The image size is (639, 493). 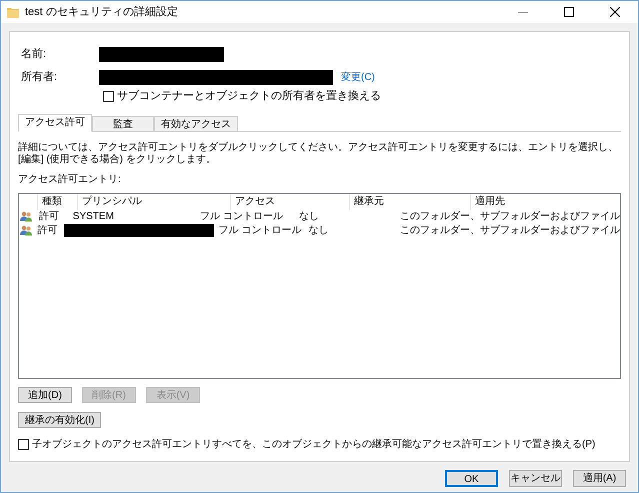 I want to click on column-header: アクセス, so click(x=289, y=202).